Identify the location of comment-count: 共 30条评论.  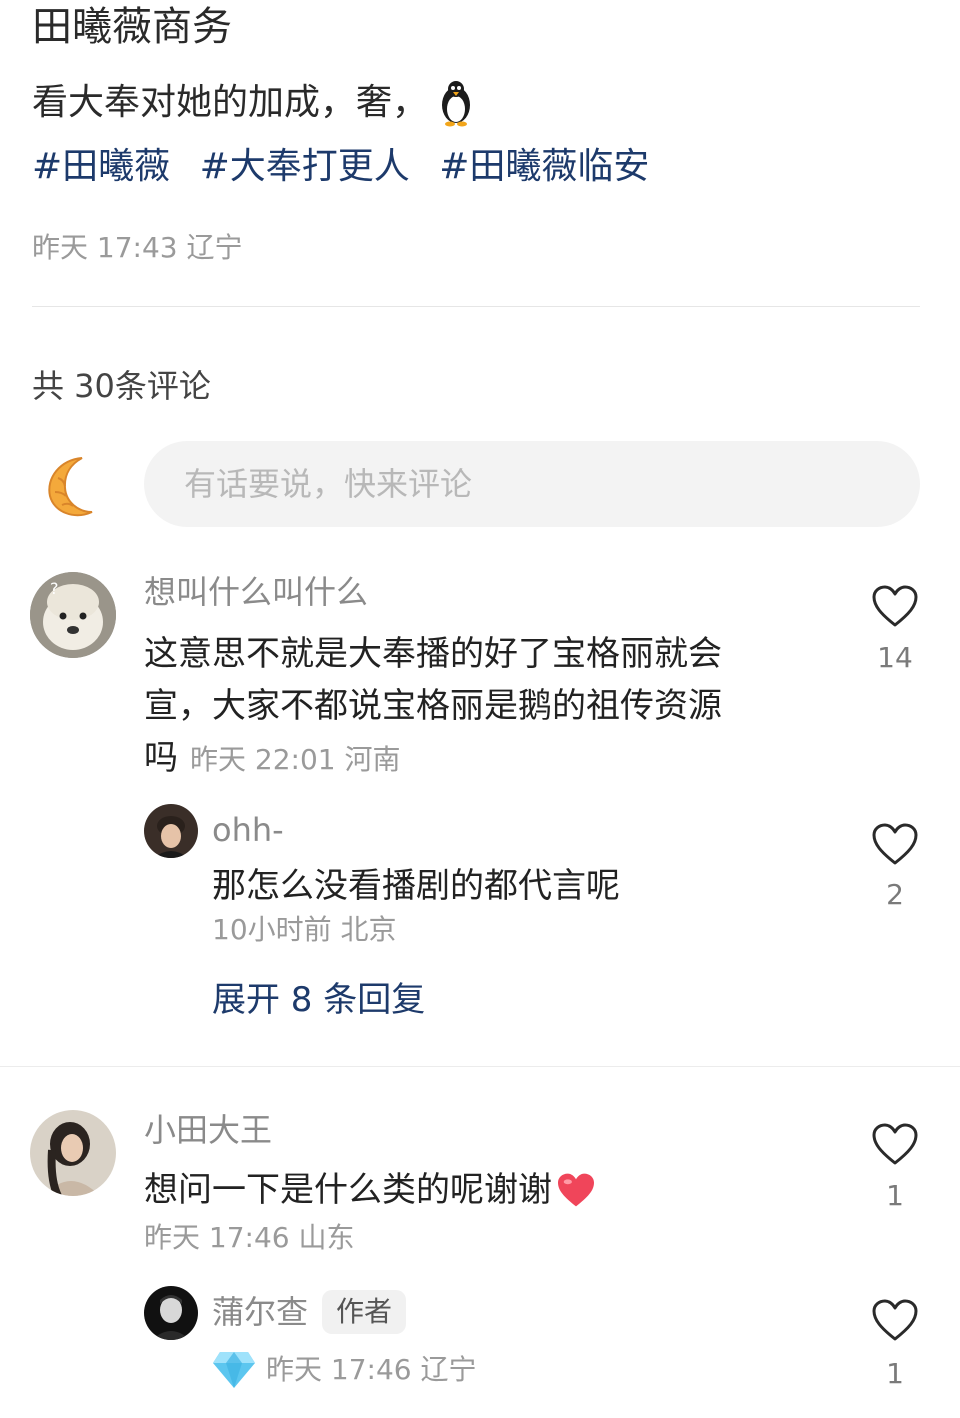
(121, 386).